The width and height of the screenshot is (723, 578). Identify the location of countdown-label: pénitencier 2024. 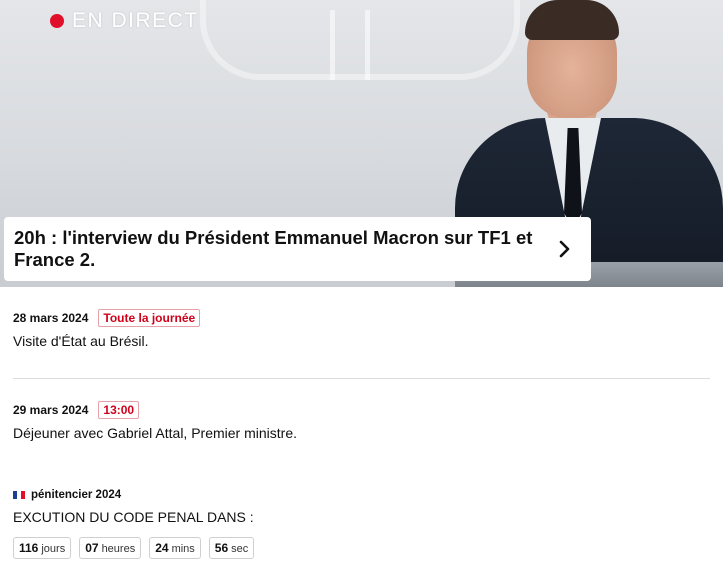
(76, 495).